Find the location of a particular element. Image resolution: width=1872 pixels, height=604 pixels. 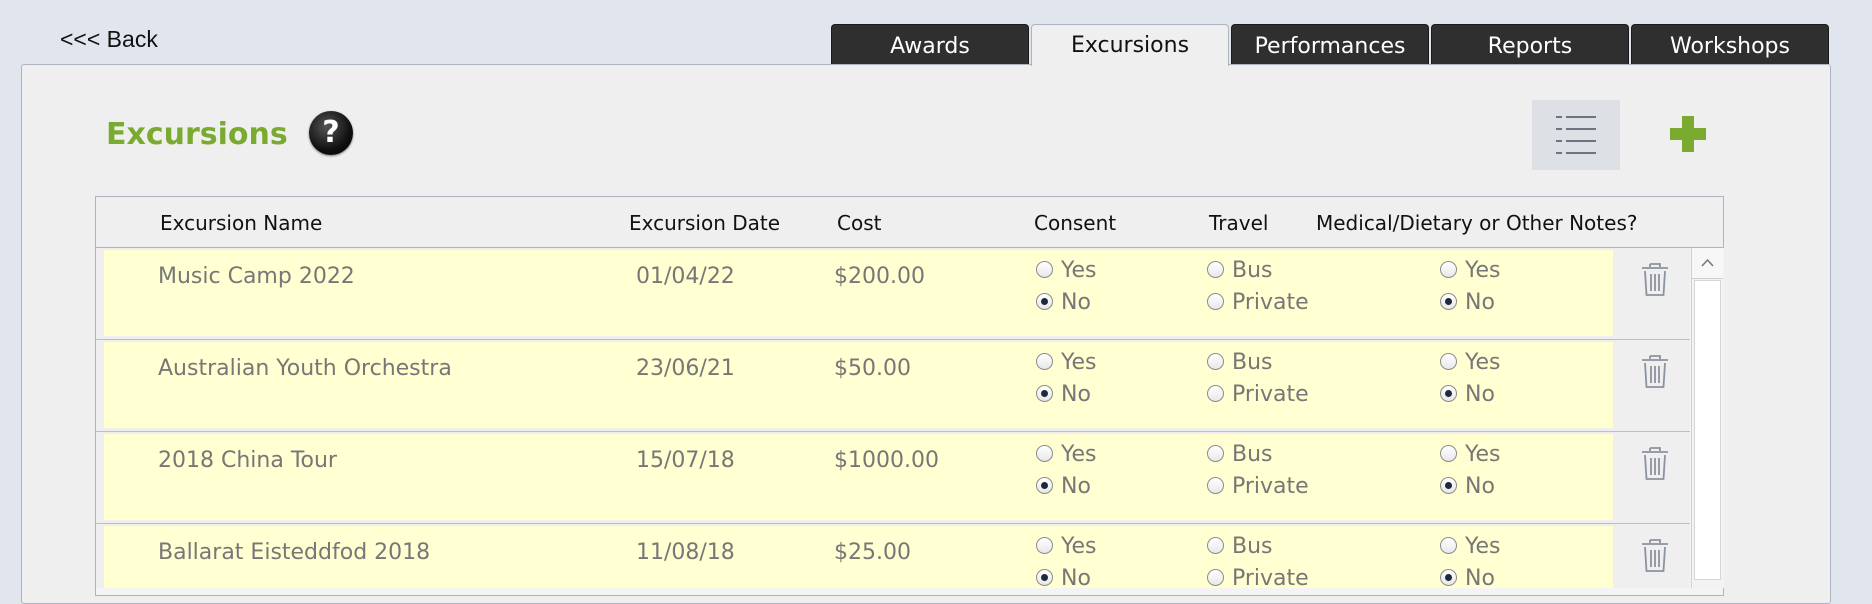

excursion-date: 11/08/18 is located at coordinates (685, 552).